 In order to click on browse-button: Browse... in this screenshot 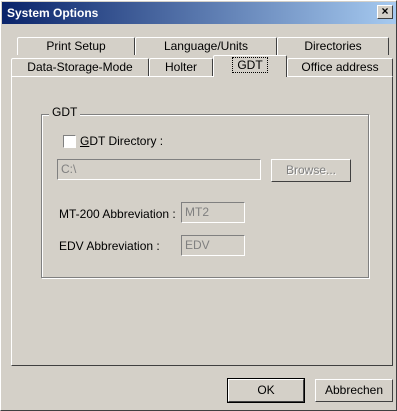, I will do `click(311, 170)`.